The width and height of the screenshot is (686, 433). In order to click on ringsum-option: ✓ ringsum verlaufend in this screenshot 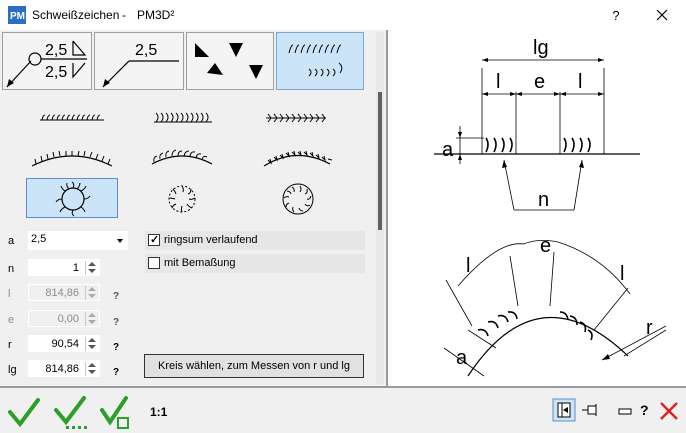, I will do `click(255, 240)`.